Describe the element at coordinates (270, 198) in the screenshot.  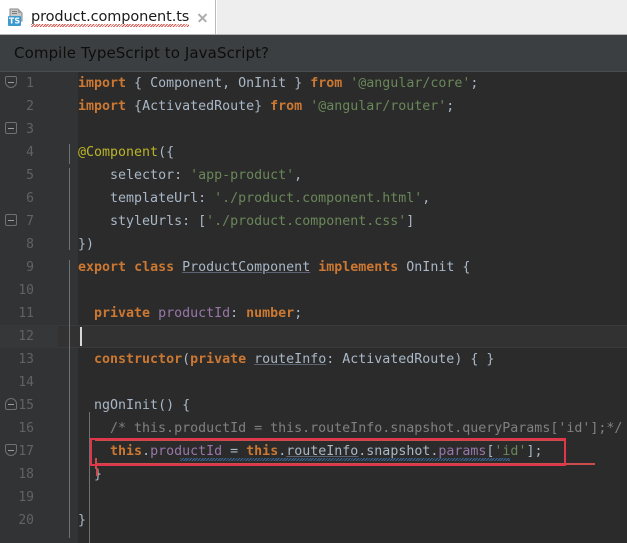
I see `code-line-text-6: templateUrl: './product.component.html',` at that location.